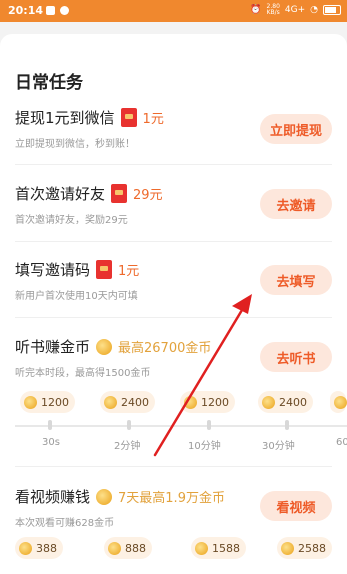 This screenshot has height=574, width=347. What do you see at coordinates (295, 10) in the screenshot?
I see `signal-label: 4G+` at bounding box center [295, 10].